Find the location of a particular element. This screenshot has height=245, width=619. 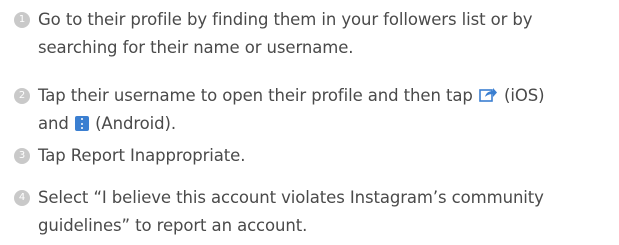

step-line-text: (iOS) is located at coordinates (524, 95).